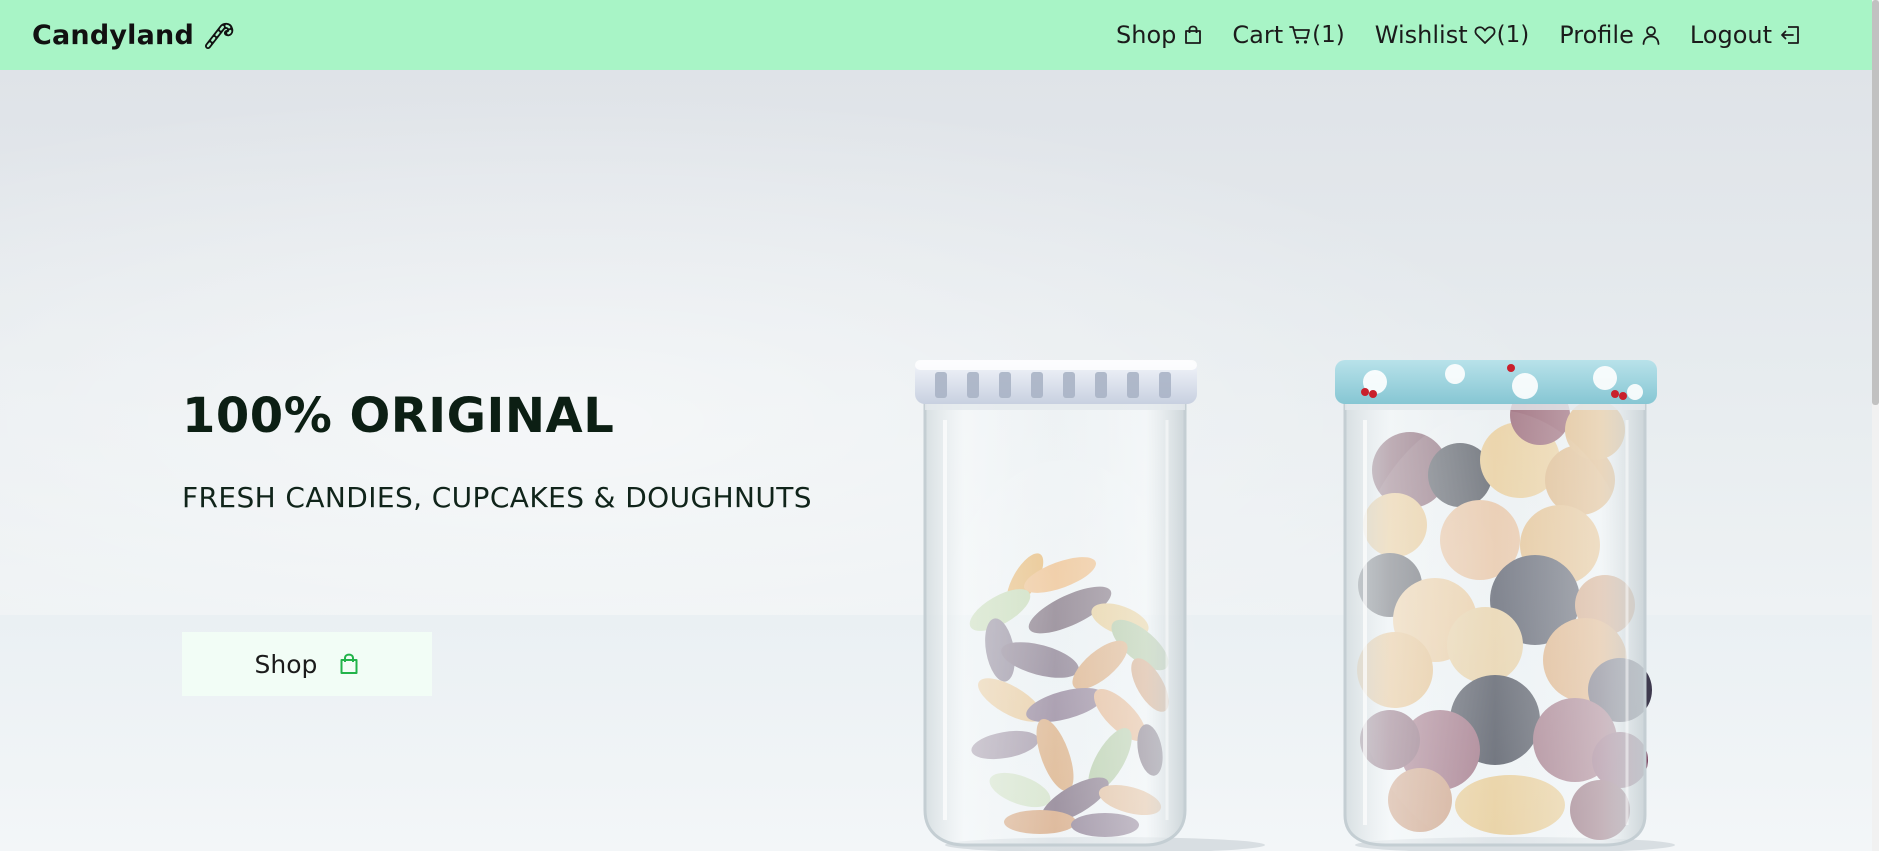 The width and height of the screenshot is (1879, 851). I want to click on page-scrollbar, so click(1875, 425).